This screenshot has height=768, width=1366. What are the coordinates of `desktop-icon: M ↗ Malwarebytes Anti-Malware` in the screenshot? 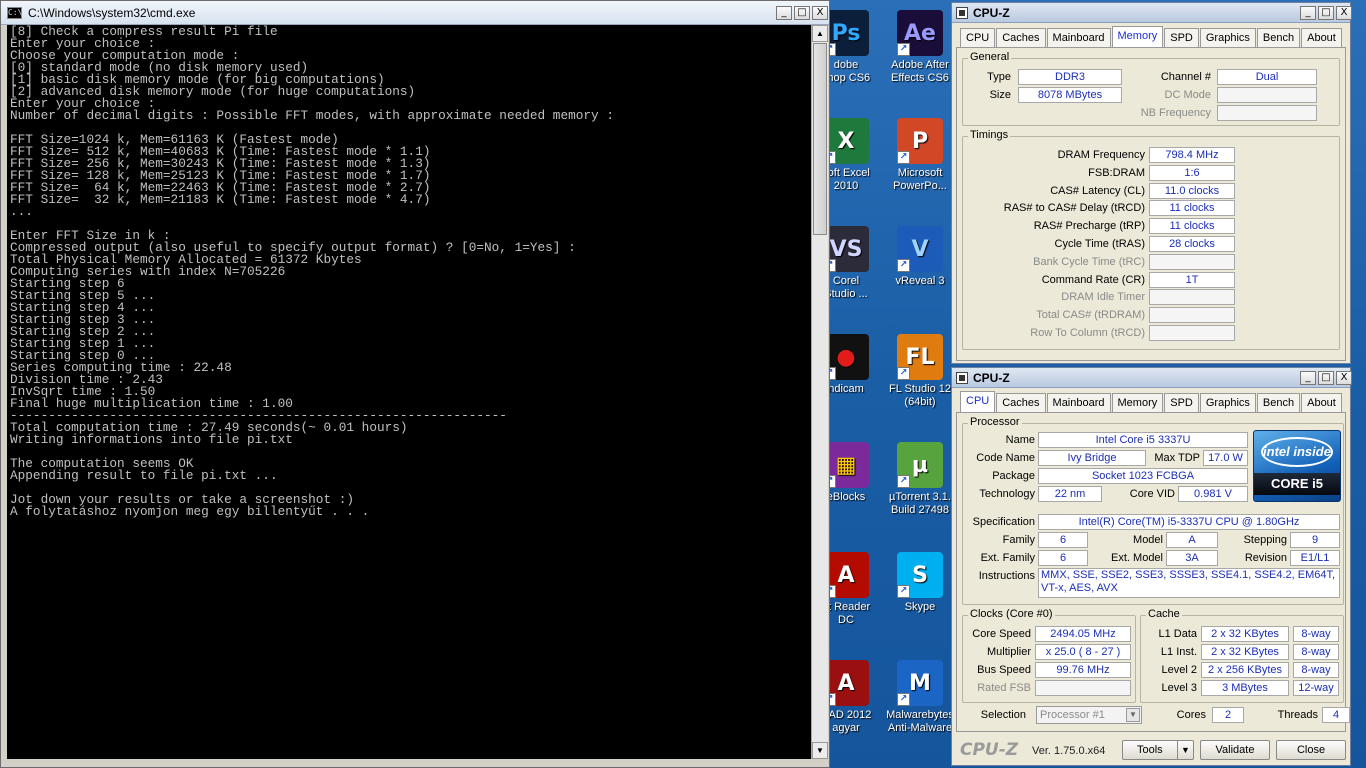 It's located at (920, 697).